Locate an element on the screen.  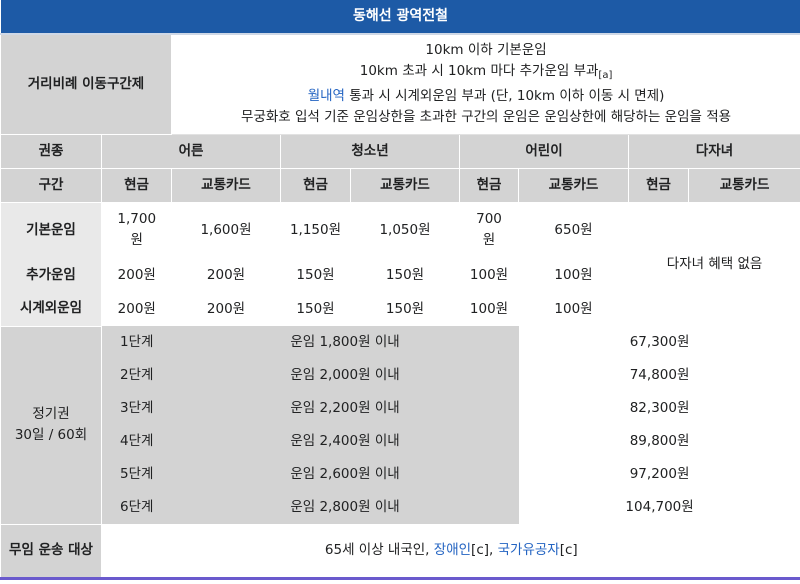
tier-step: 5단계 is located at coordinates (136, 474).